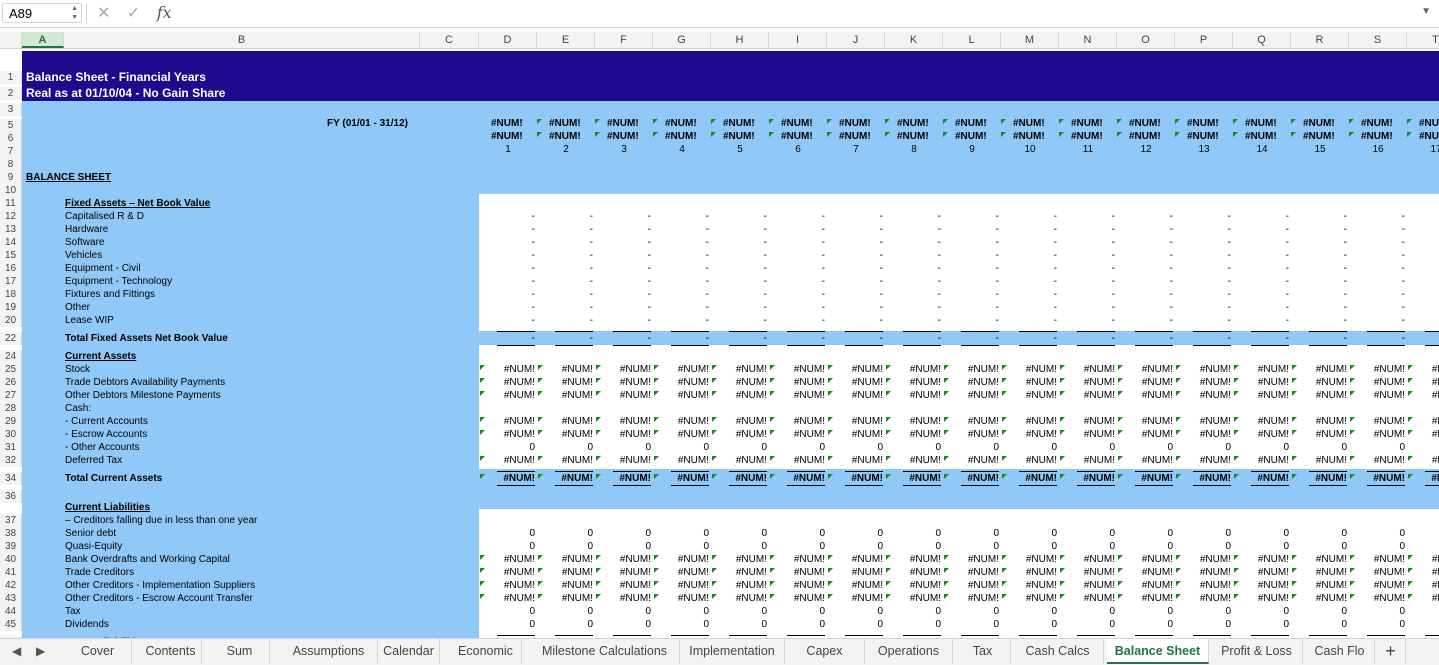 This screenshot has height=665, width=1439. What do you see at coordinates (732, 651) in the screenshot?
I see `sheet-tab-implementation: Implementation` at bounding box center [732, 651].